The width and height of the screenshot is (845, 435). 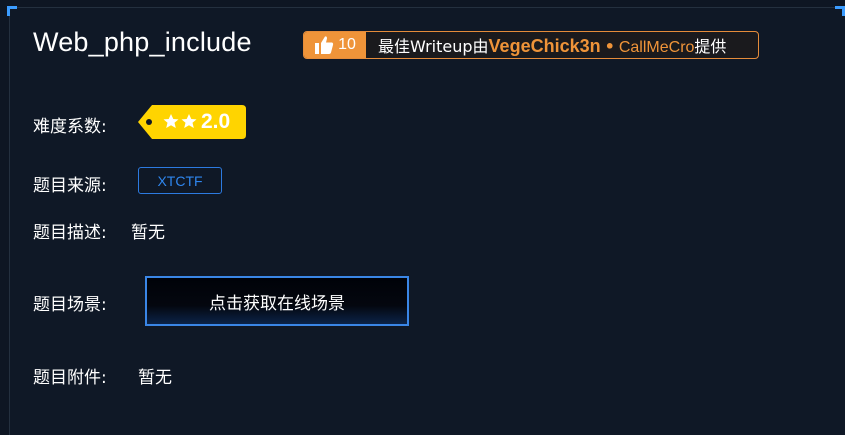 I want to click on thumbs-up-icon, so click(x=324, y=45).